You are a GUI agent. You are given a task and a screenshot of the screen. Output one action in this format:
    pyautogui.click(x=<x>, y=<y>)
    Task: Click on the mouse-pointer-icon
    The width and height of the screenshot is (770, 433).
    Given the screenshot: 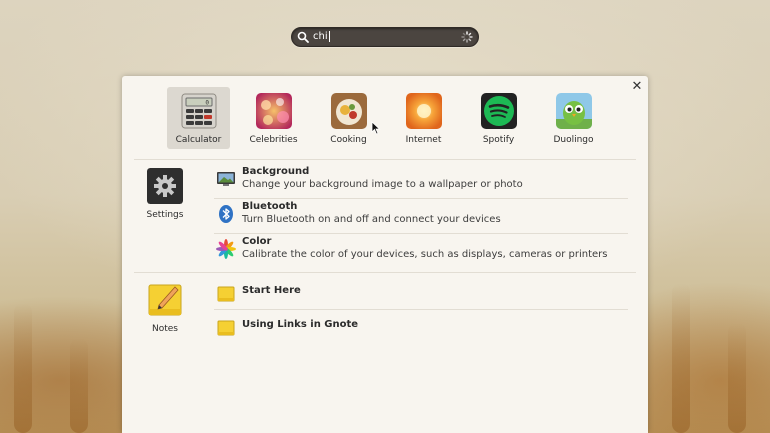 What is the action you would take?
    pyautogui.click(x=376, y=128)
    